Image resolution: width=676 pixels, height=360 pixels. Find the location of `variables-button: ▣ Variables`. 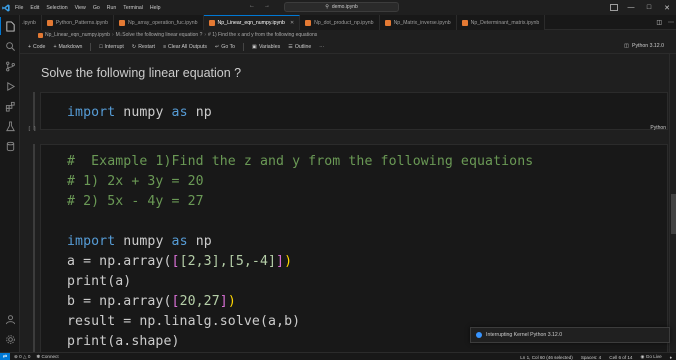

variables-button: ▣ Variables is located at coordinates (266, 47).